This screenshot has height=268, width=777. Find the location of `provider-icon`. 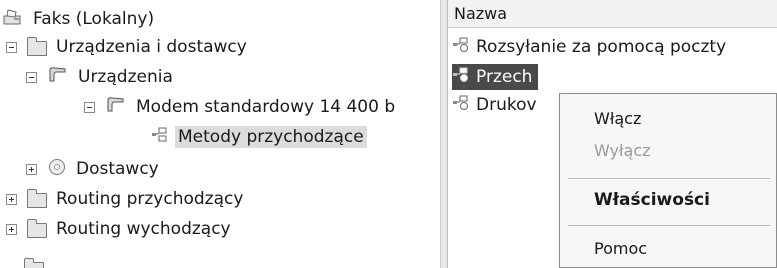

provider-icon is located at coordinates (57, 169).